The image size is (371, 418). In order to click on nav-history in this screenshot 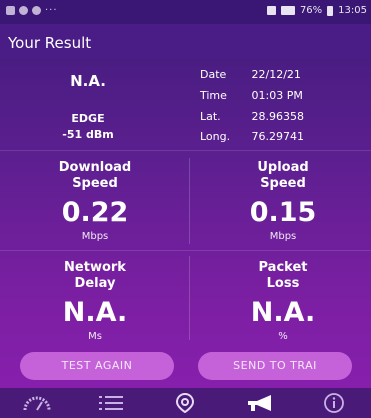, I will do `click(111, 403)`.